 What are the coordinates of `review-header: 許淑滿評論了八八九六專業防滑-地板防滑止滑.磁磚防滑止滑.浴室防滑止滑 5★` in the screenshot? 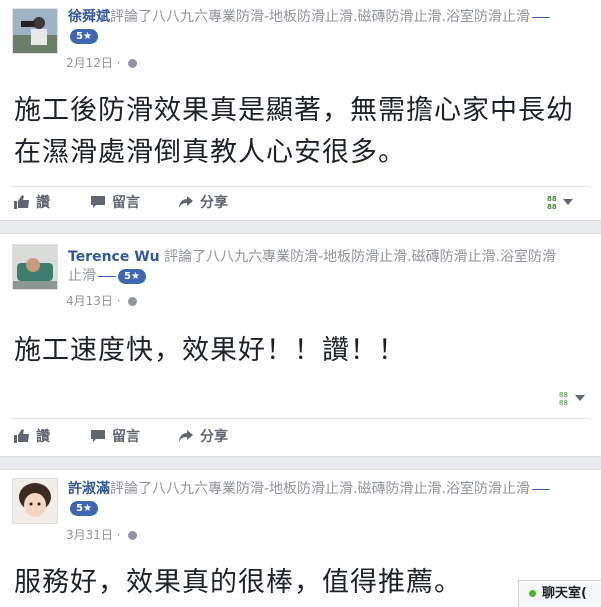 It's located at (318, 499).